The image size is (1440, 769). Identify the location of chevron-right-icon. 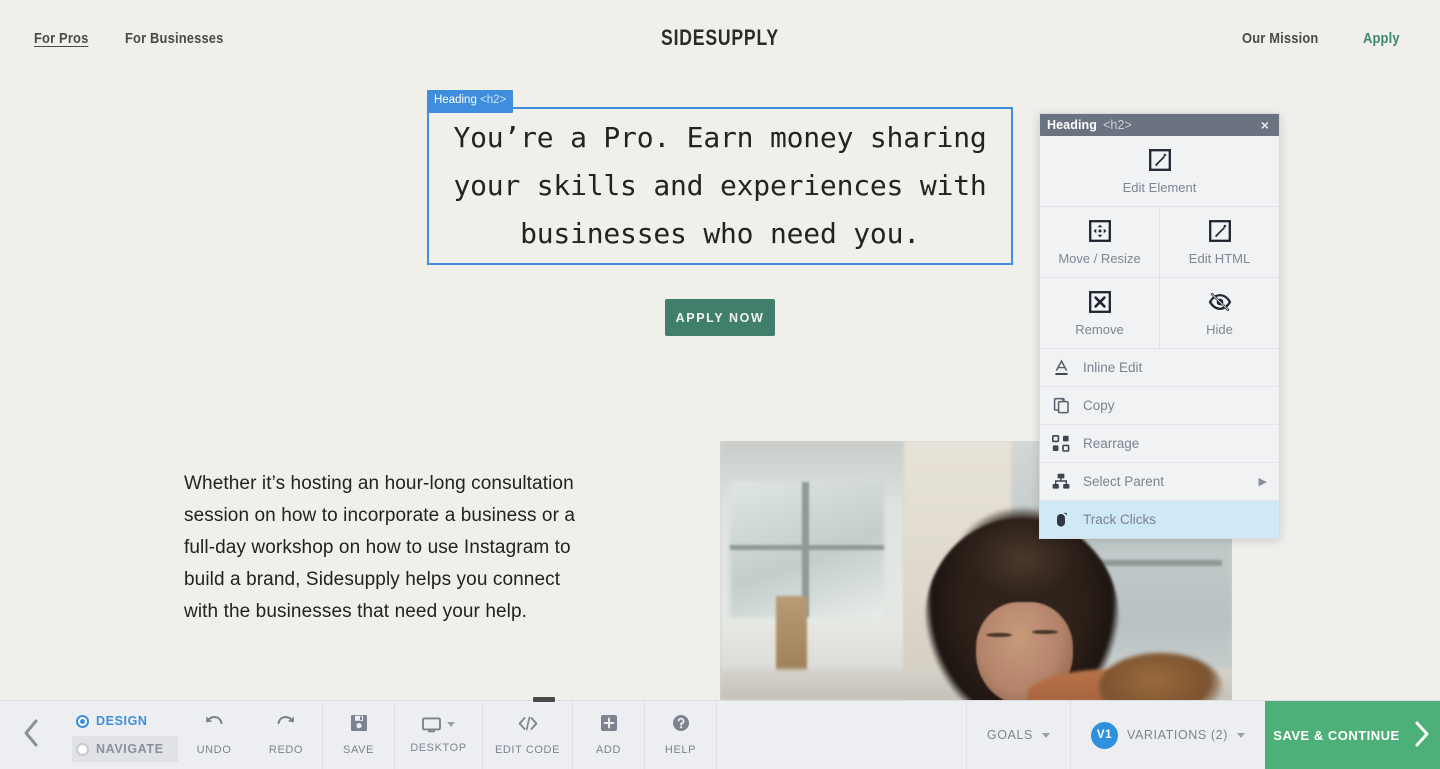
(1422, 735).